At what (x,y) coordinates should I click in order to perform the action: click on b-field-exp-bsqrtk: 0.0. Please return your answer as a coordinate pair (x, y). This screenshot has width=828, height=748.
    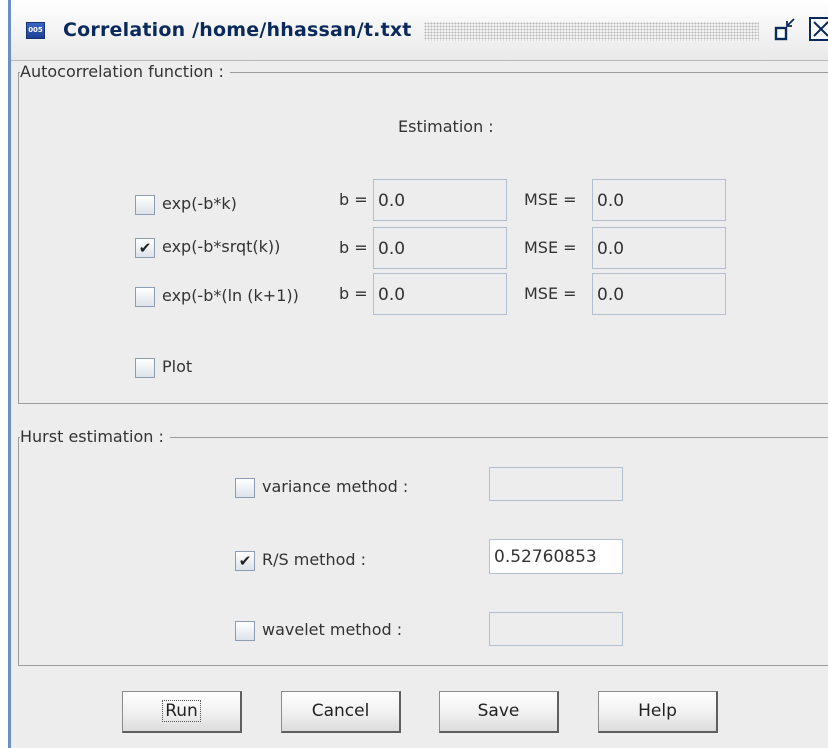
    Looking at the image, I should click on (440, 248).